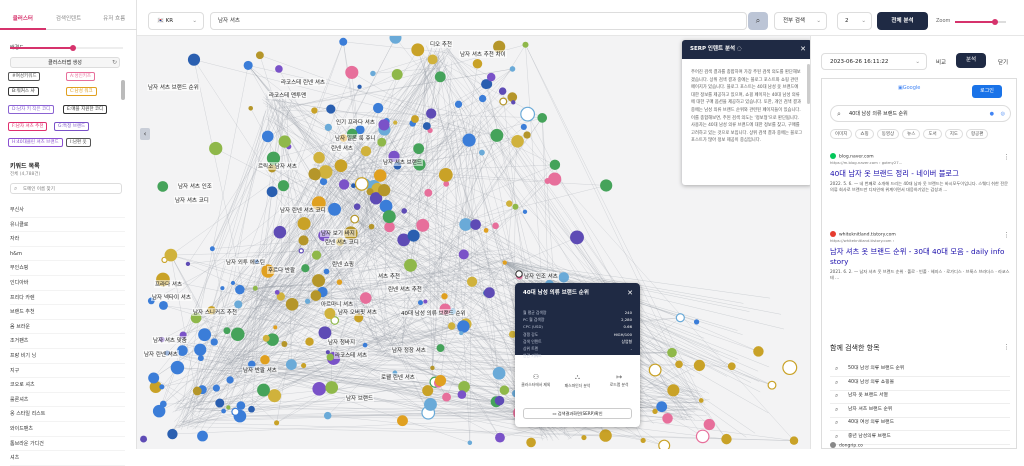  Describe the element at coordinates (65, 62) in the screenshot. I see `cluster-map-button: 클러스터맵 생성` at that location.